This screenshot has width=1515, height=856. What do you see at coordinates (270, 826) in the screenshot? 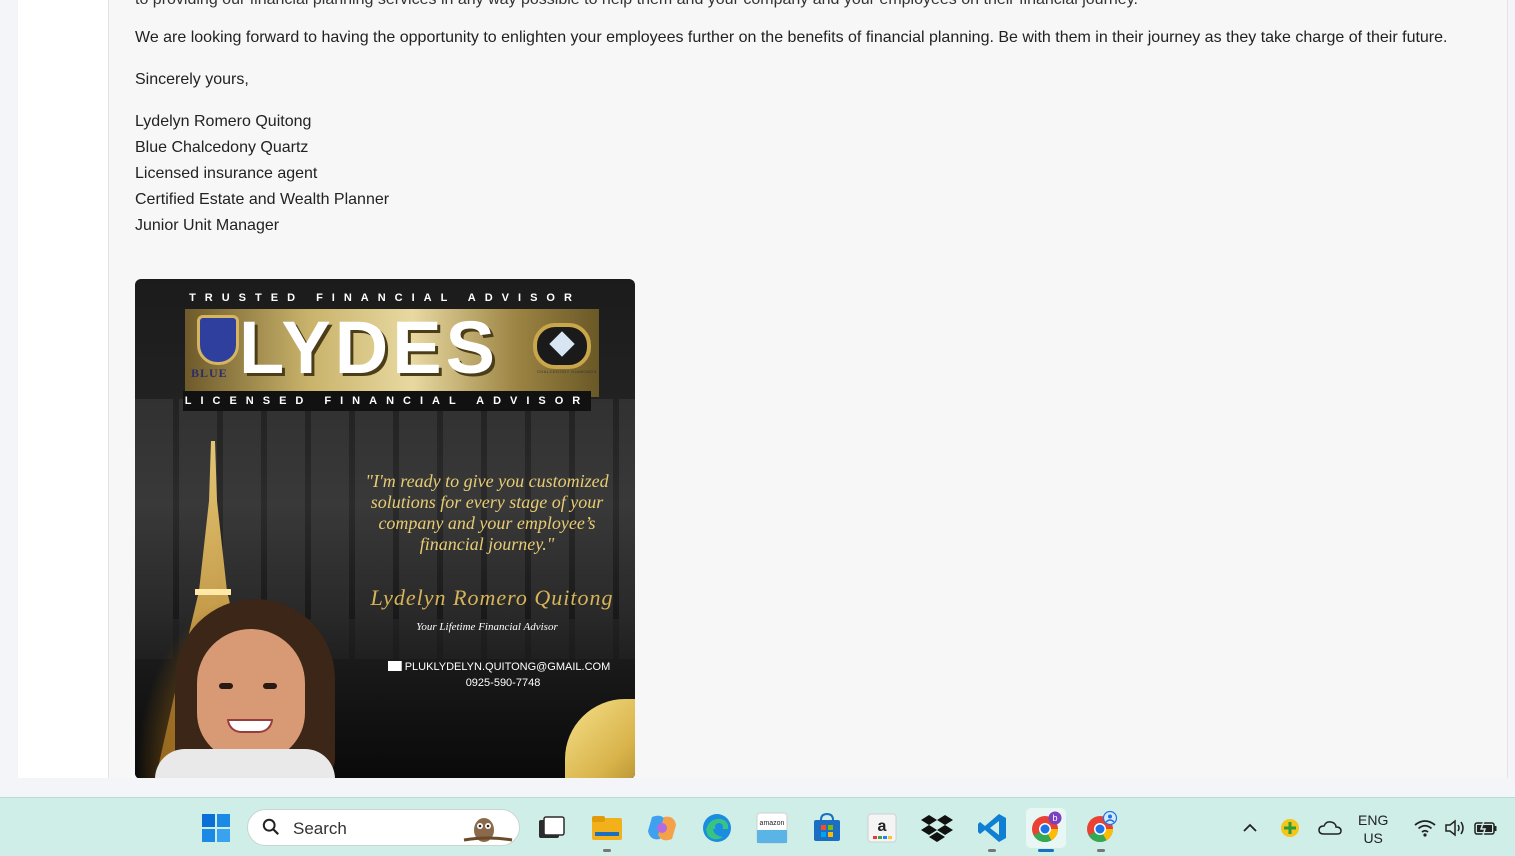
I see `search-icon` at bounding box center [270, 826].